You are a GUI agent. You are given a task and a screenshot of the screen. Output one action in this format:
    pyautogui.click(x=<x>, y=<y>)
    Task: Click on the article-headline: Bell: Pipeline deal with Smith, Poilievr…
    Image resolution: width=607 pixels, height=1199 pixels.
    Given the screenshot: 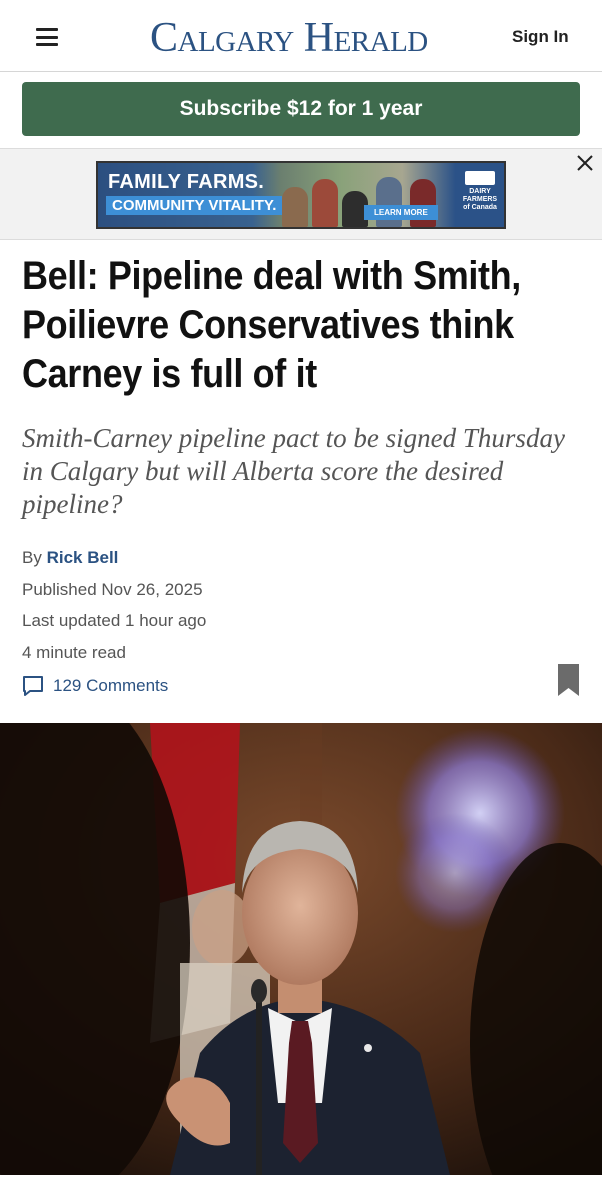 What is the action you would take?
    pyautogui.click(x=271, y=325)
    